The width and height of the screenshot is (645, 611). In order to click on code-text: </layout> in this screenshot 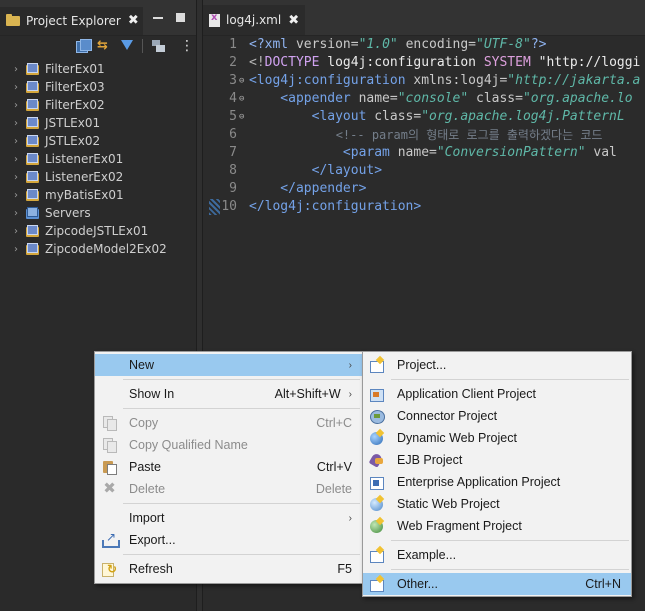, I will do `click(447, 171)`.